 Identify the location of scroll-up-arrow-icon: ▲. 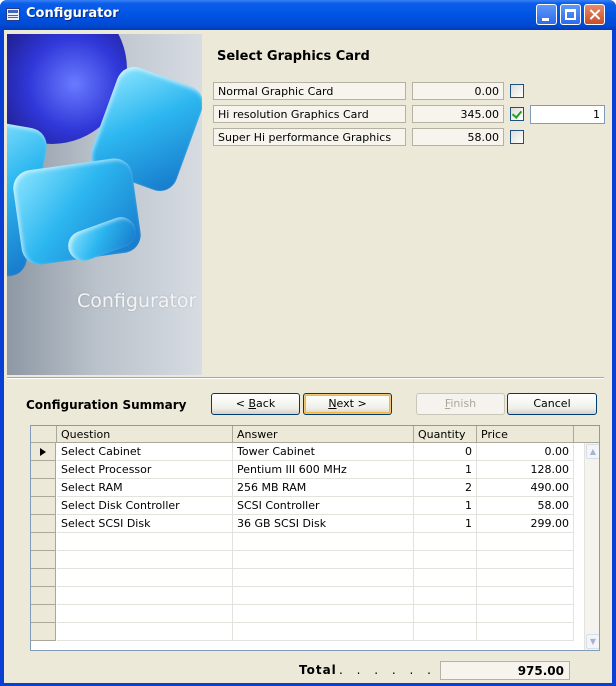
(592, 451).